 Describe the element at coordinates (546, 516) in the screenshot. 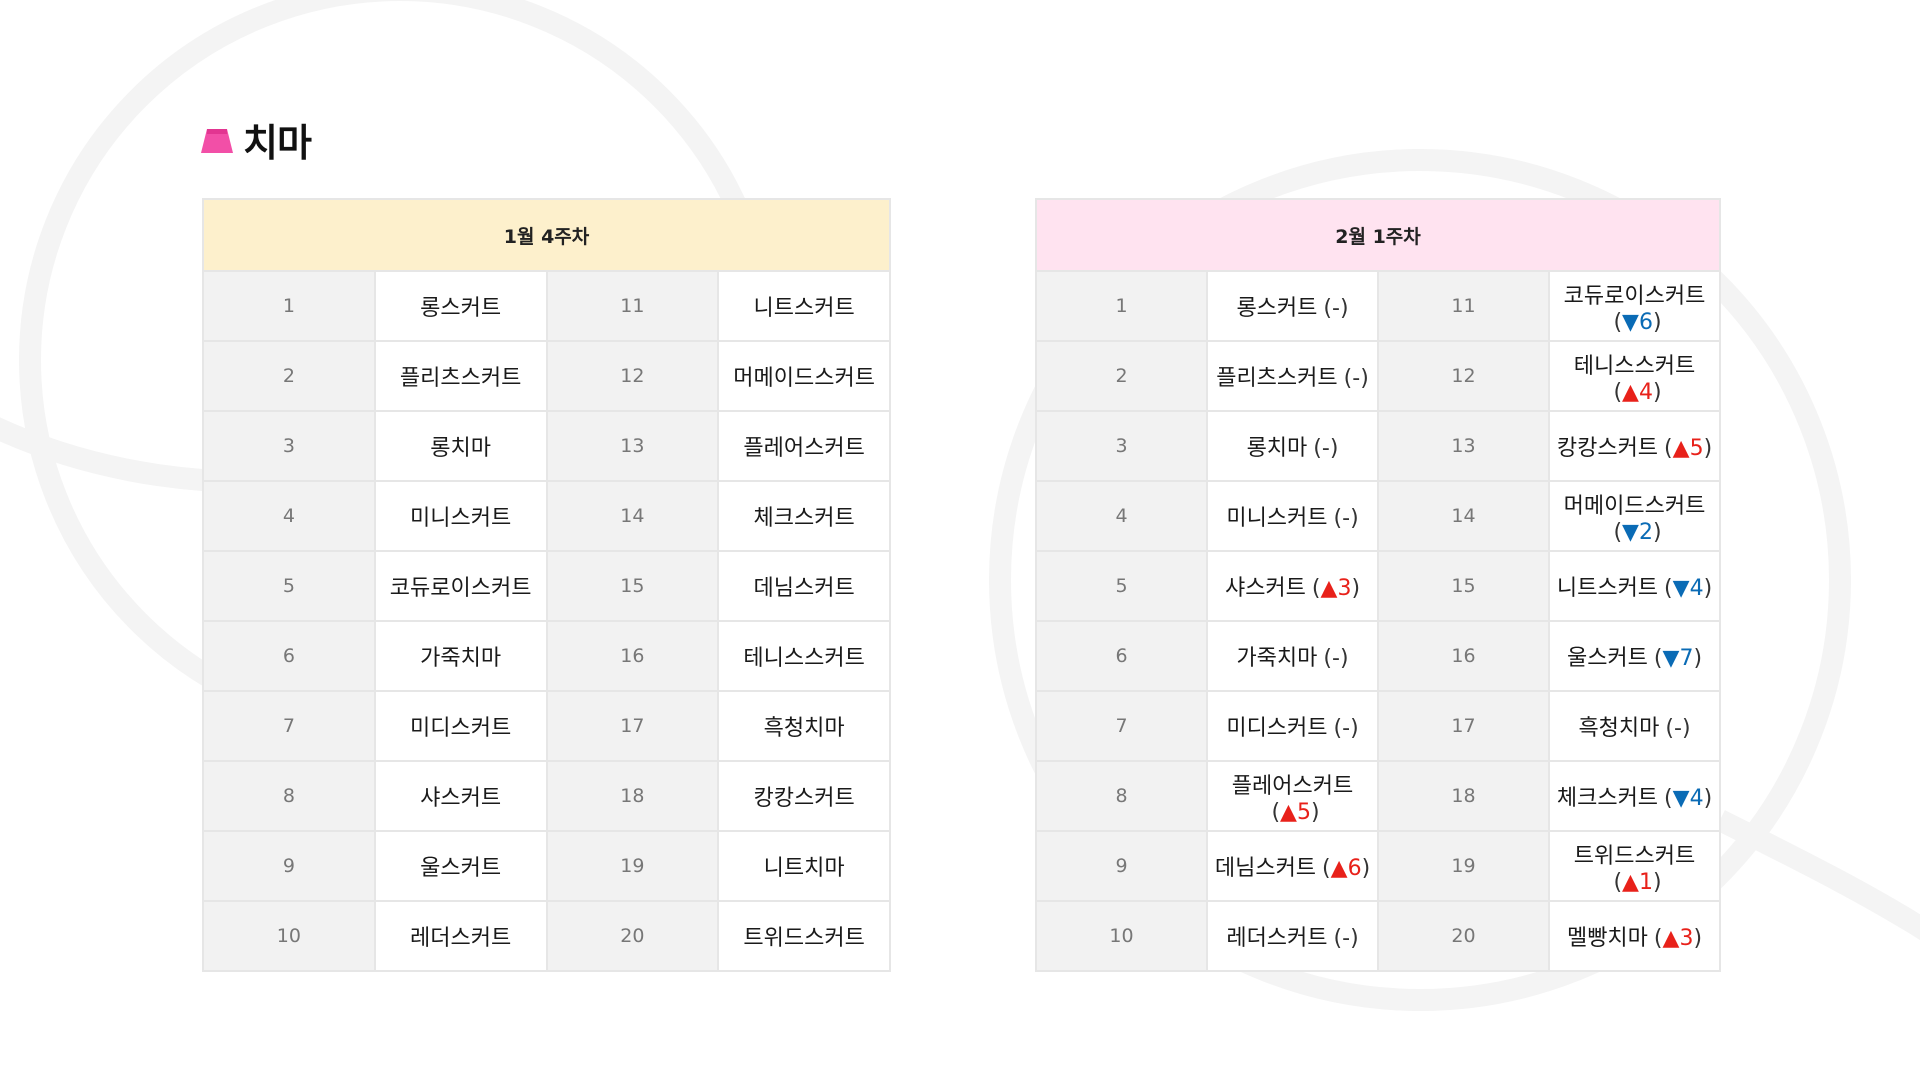

I see `table-row: 4 미니스커트 14 체크스커트` at that location.